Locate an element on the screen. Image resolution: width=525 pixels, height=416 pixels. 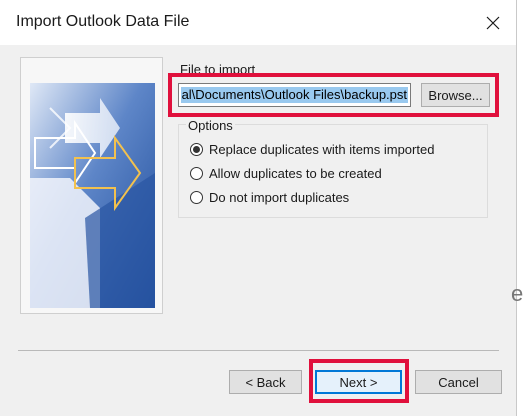
radio-circle-checked is located at coordinates (196, 149).